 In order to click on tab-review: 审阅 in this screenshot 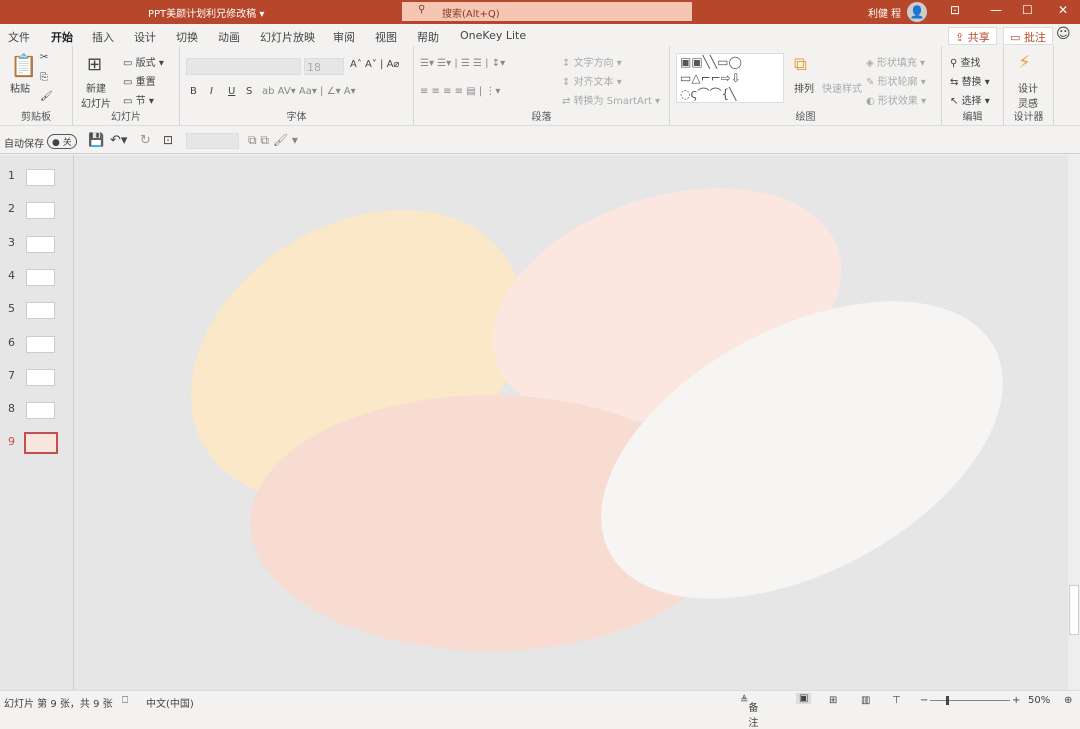, I will do `click(344, 37)`.